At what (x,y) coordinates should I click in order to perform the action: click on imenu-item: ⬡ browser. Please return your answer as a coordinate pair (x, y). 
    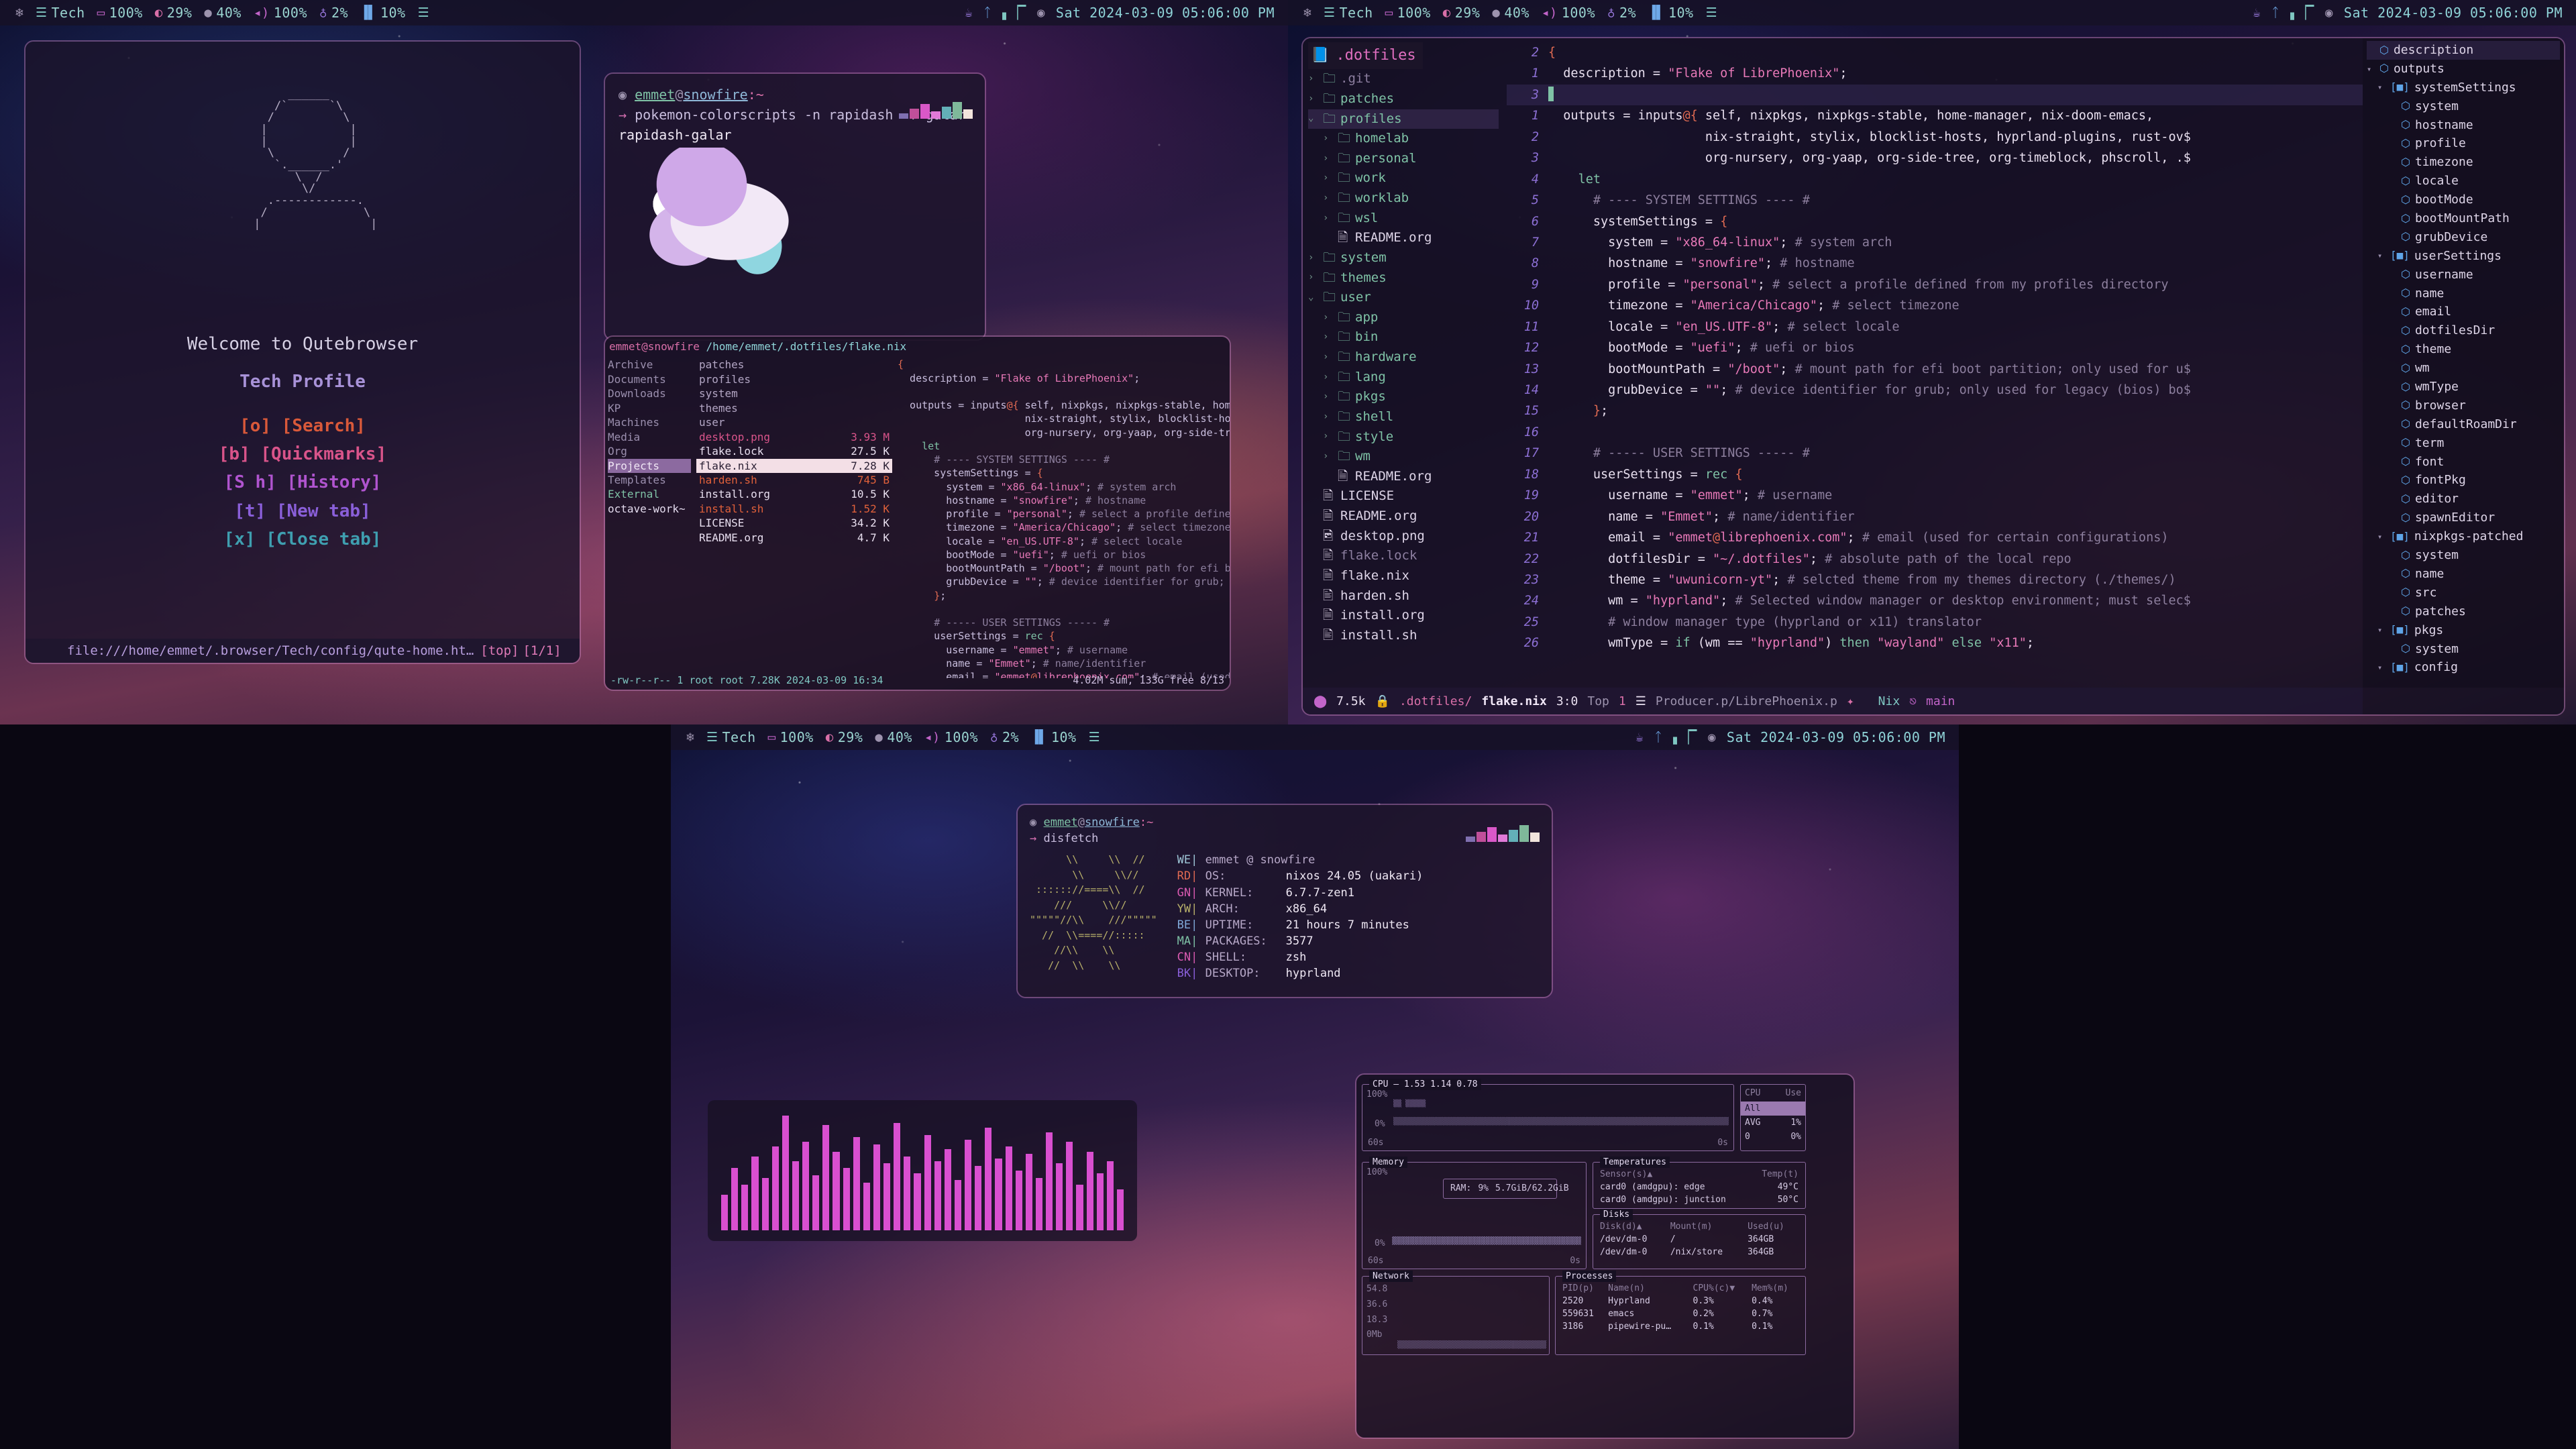
    Looking at the image, I should click on (2463, 405).